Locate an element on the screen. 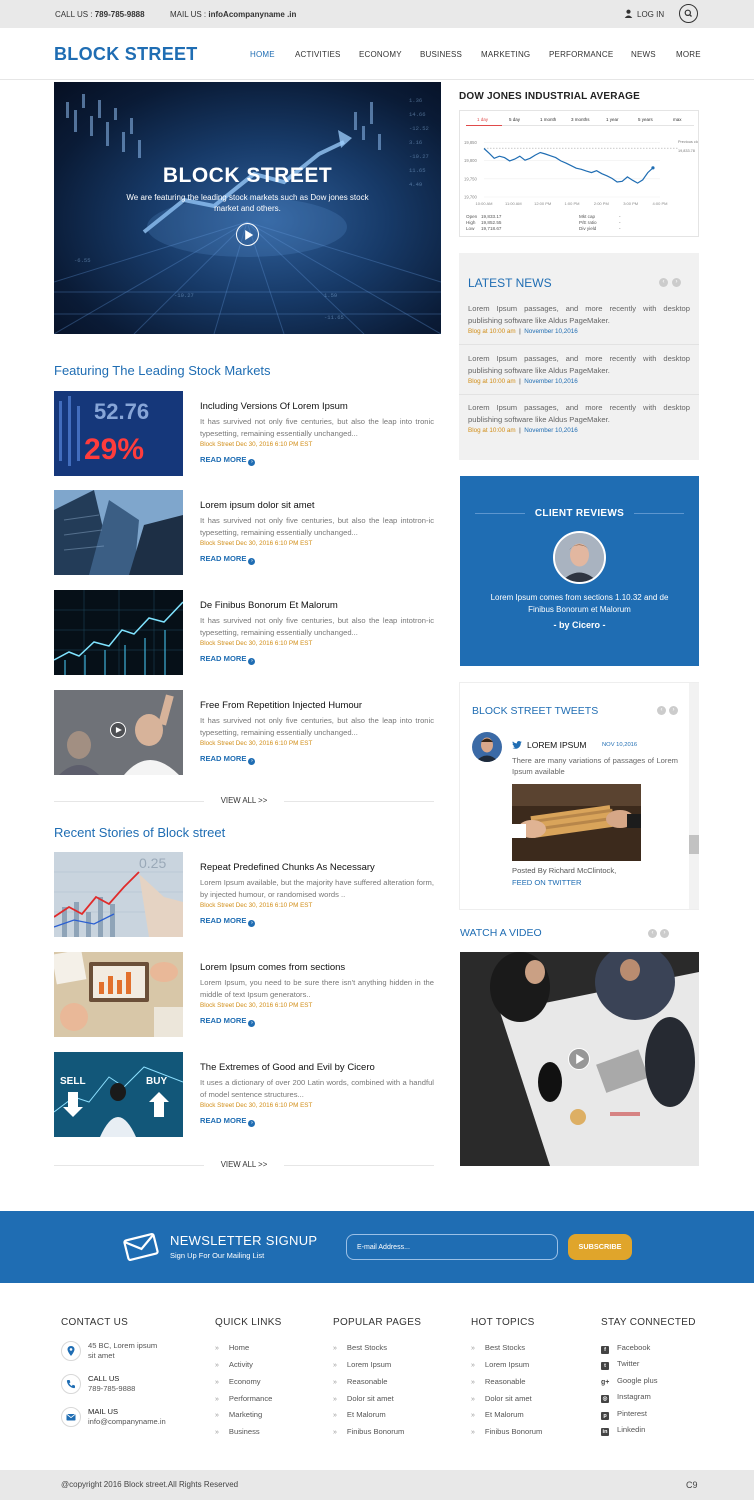  article-thumbnail: 0.25 is located at coordinates (118, 894).